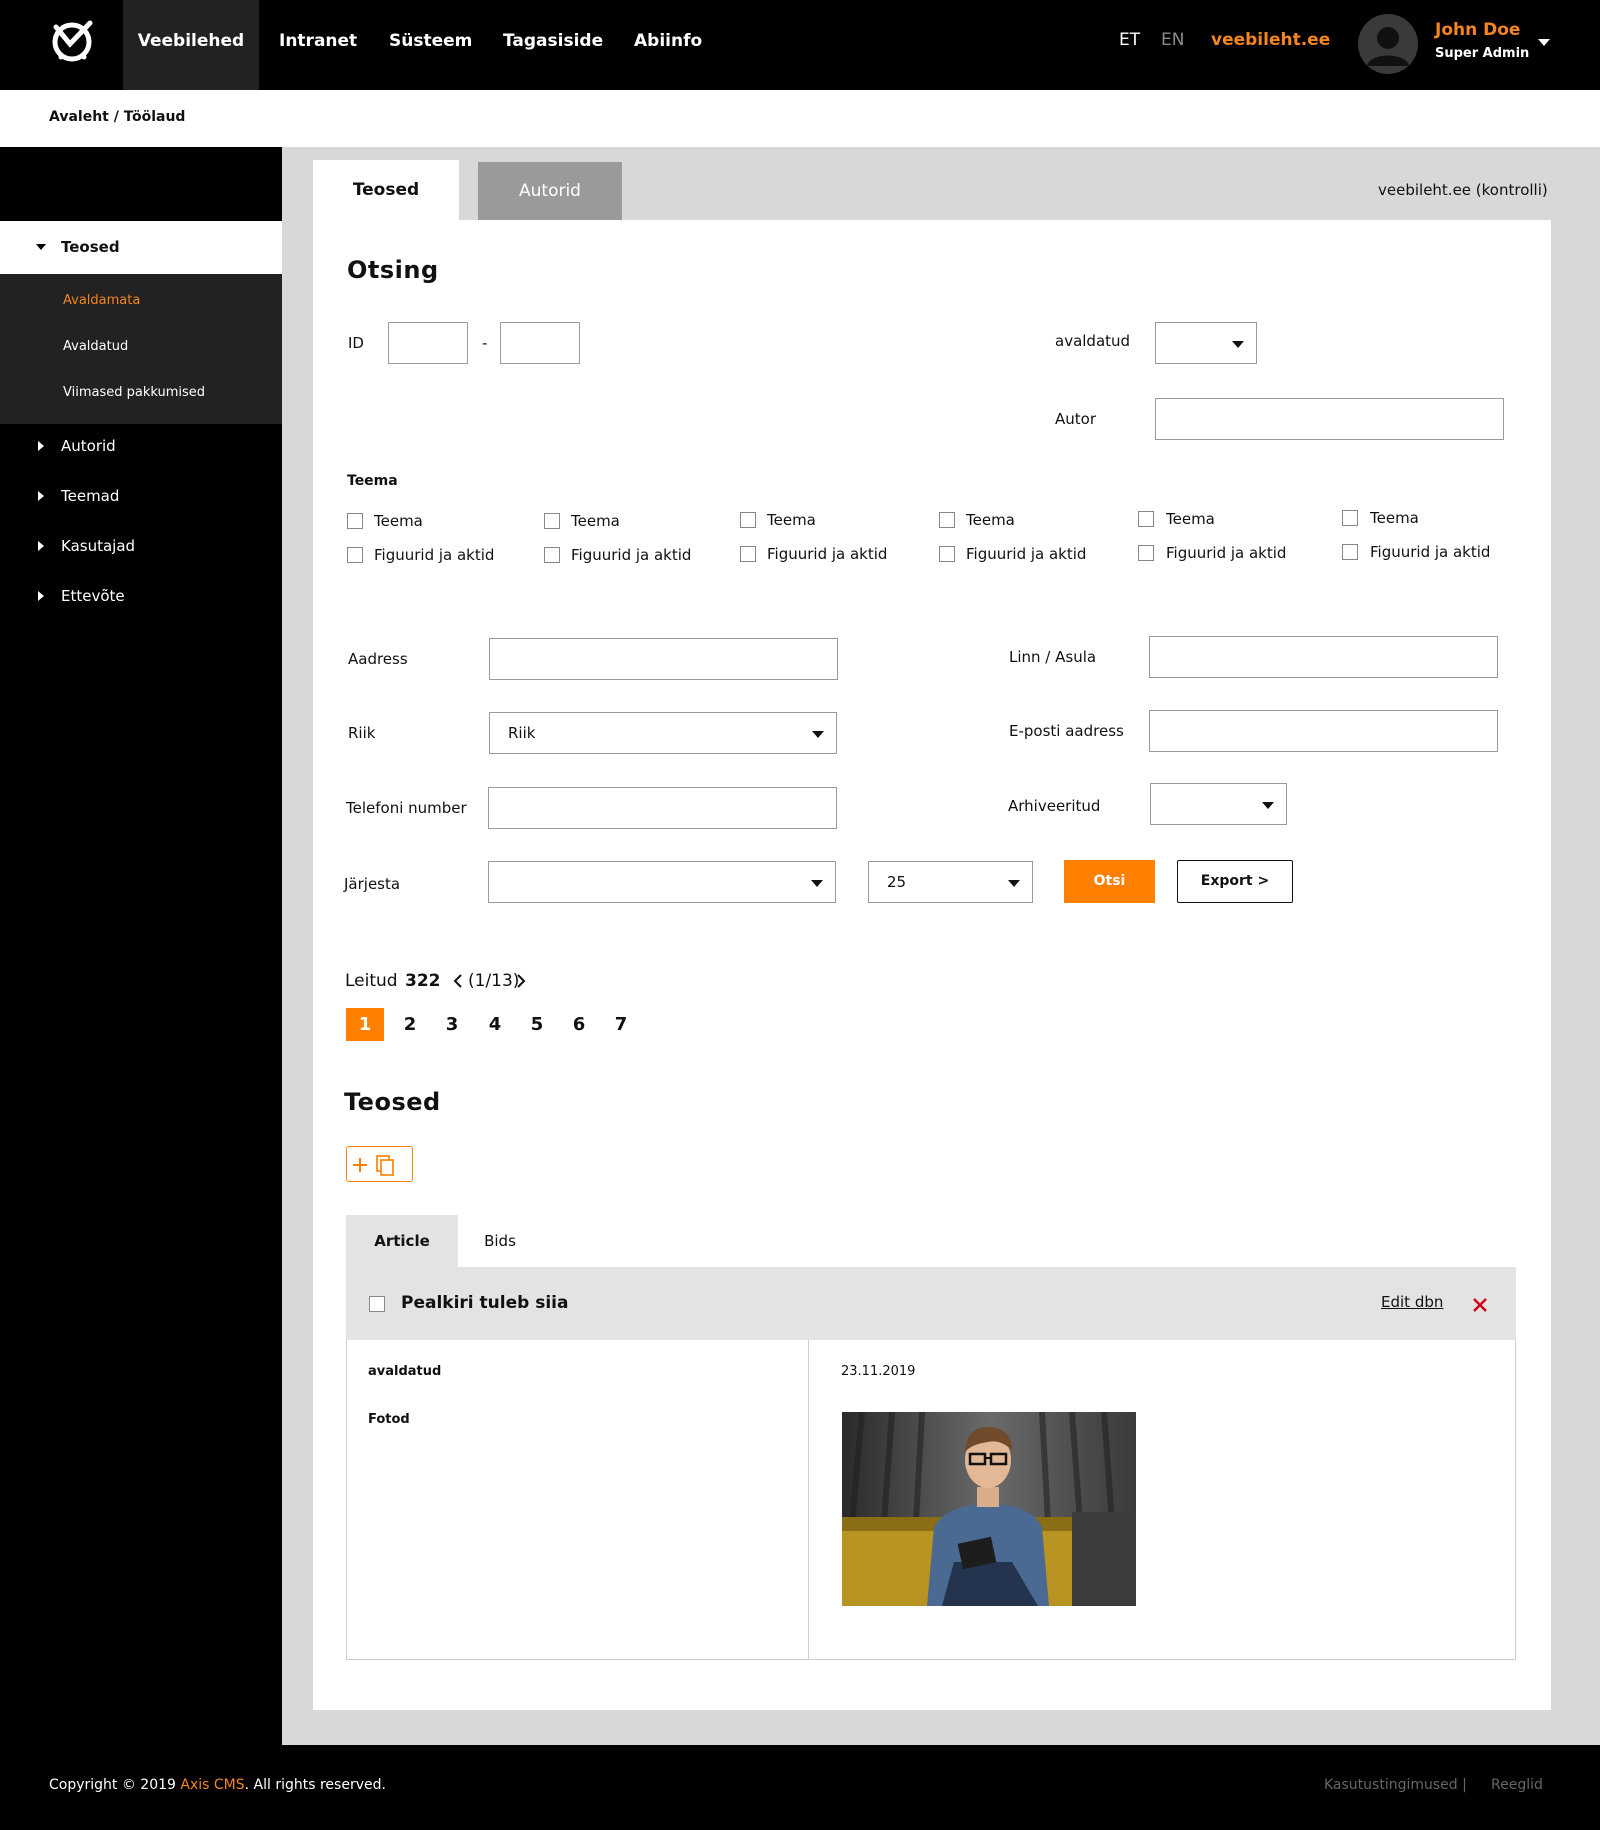  I want to click on lang-et: ET, so click(1129, 40).